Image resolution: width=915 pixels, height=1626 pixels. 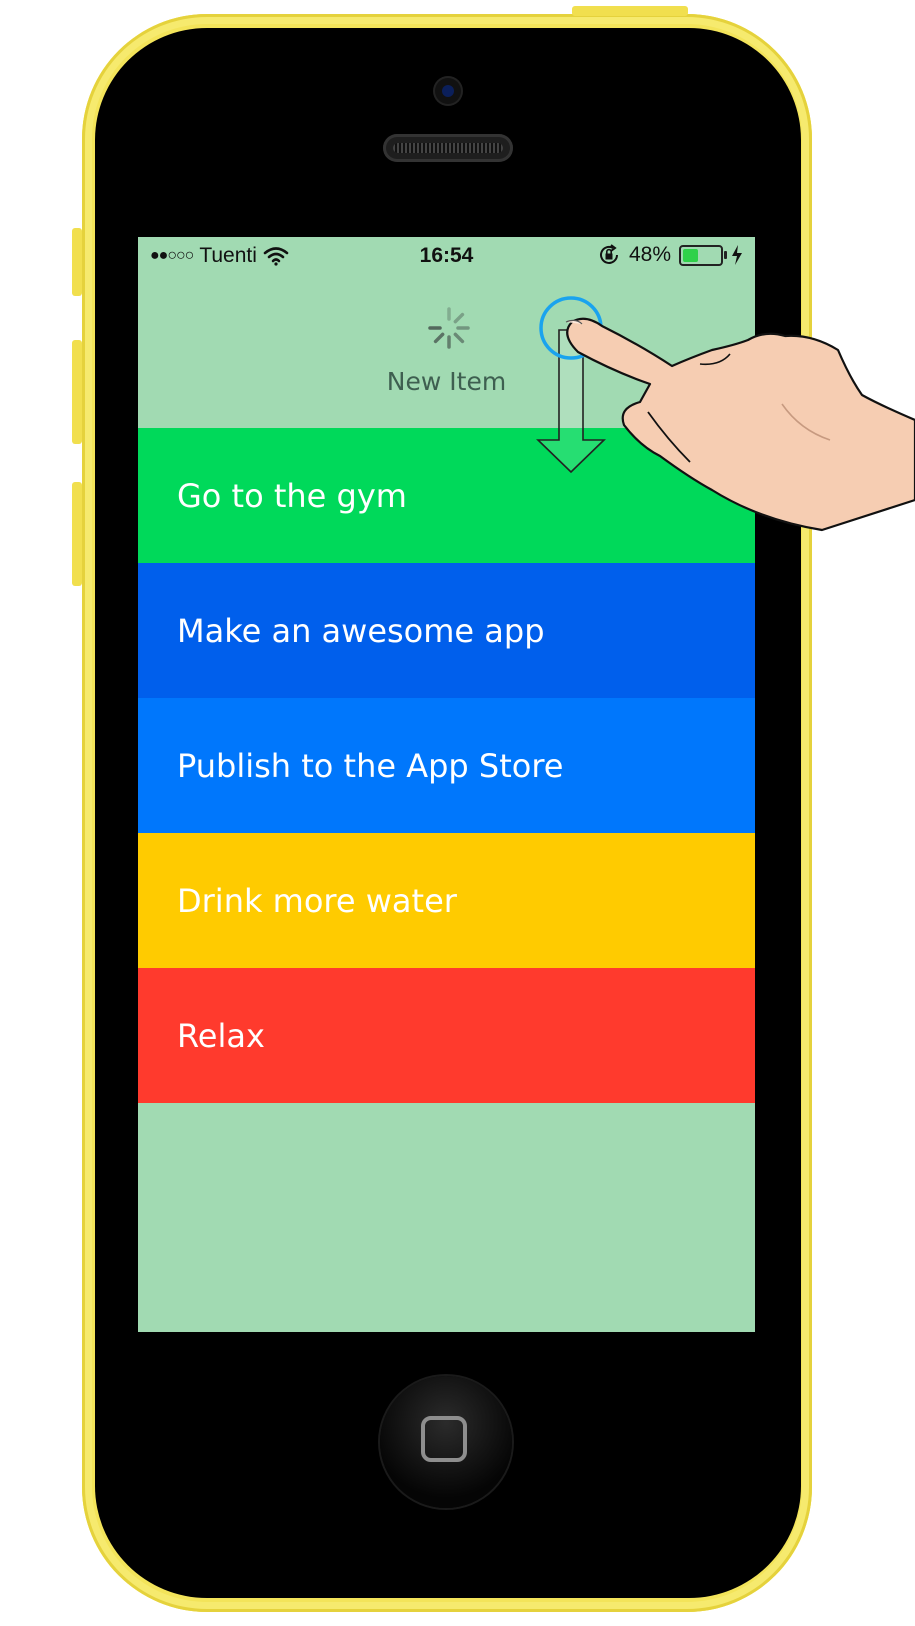 What do you see at coordinates (77, 392) in the screenshot?
I see `volume-up-button` at bounding box center [77, 392].